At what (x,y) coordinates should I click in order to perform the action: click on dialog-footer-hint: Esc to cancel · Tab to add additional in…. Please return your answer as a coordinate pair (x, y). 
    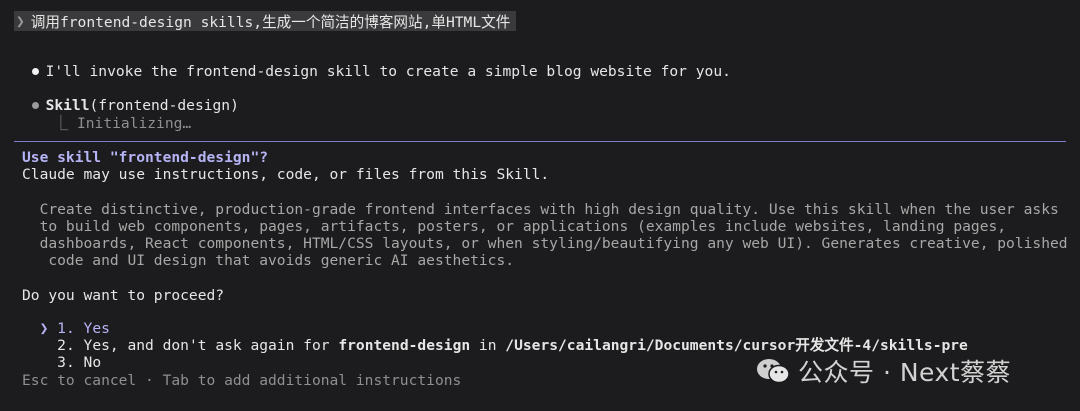
    Looking at the image, I should click on (242, 380).